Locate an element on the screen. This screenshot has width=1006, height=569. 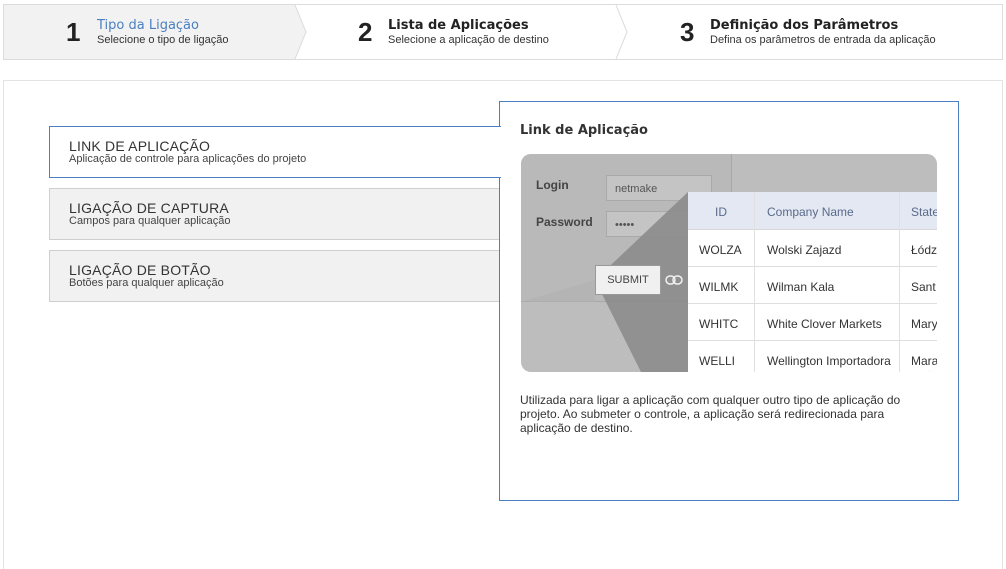
step-title: Tipo da Ligação is located at coordinates (148, 25).